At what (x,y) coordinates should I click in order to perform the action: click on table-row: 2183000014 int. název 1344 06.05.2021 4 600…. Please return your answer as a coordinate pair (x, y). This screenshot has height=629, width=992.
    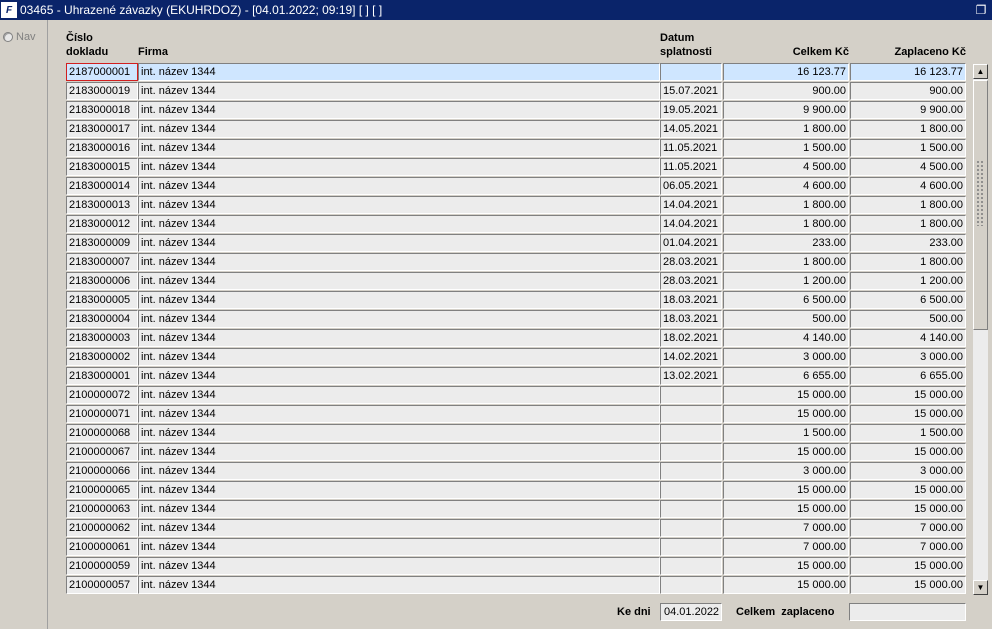
    Looking at the image, I should click on (516, 186).